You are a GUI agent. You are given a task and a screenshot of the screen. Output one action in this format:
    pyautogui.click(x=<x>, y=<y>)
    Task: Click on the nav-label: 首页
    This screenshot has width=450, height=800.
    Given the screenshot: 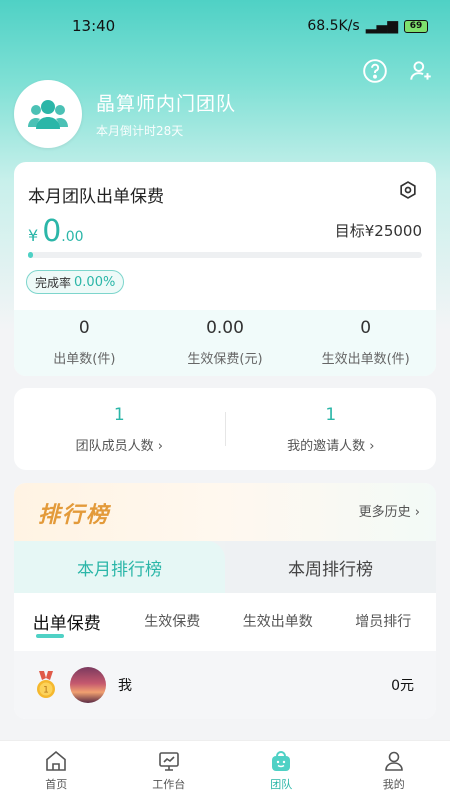 What is the action you would take?
    pyautogui.click(x=56, y=784)
    